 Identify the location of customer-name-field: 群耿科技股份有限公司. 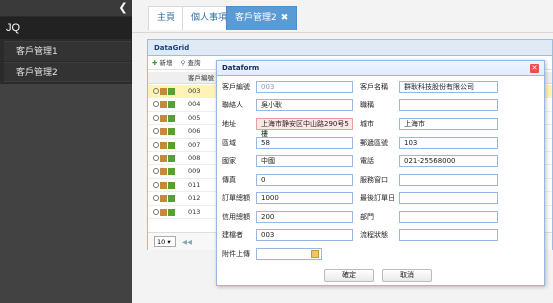
(448, 87).